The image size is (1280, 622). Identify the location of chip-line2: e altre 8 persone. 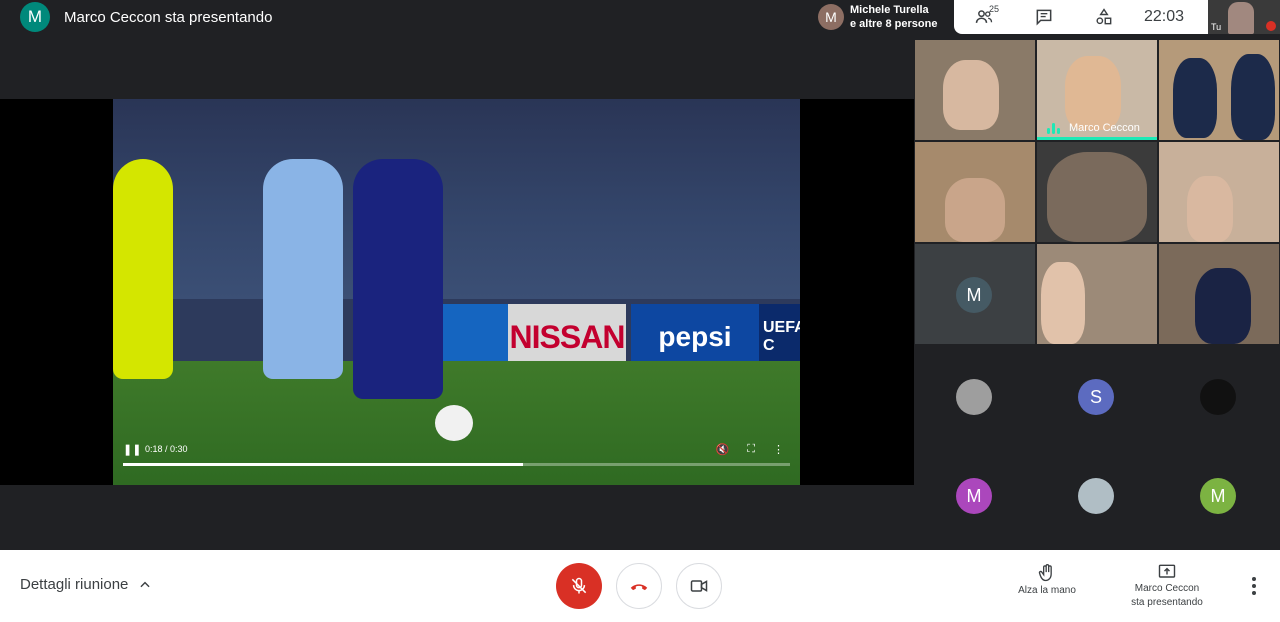
(894, 24).